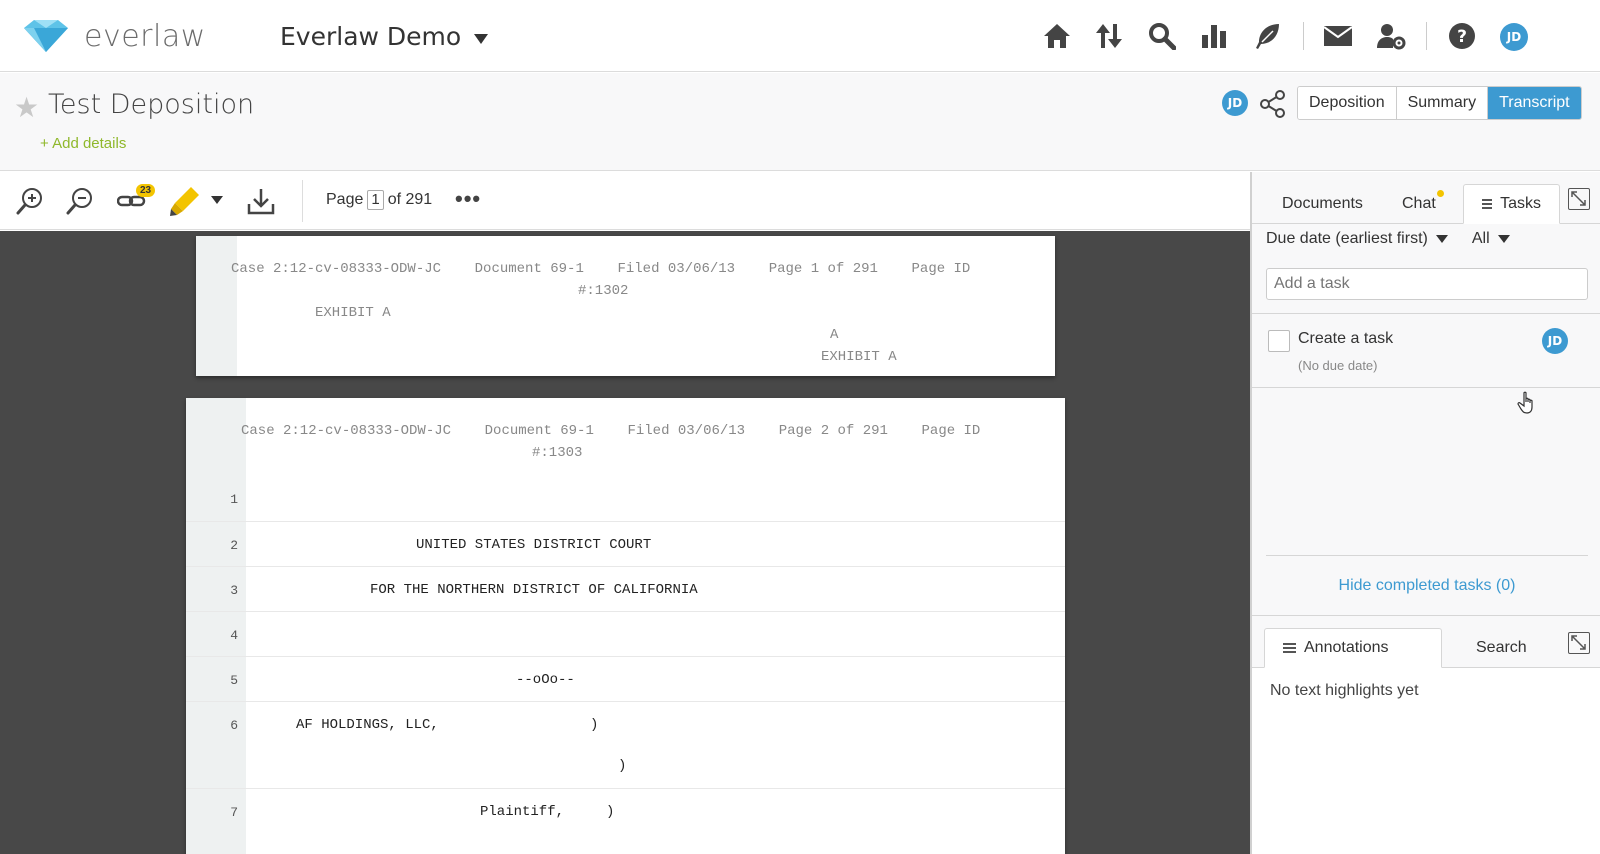 Image resolution: width=1600 pixels, height=854 pixels. Describe the element at coordinates (114, 36) in the screenshot. I see `everlaw-logo: everlaw` at that location.